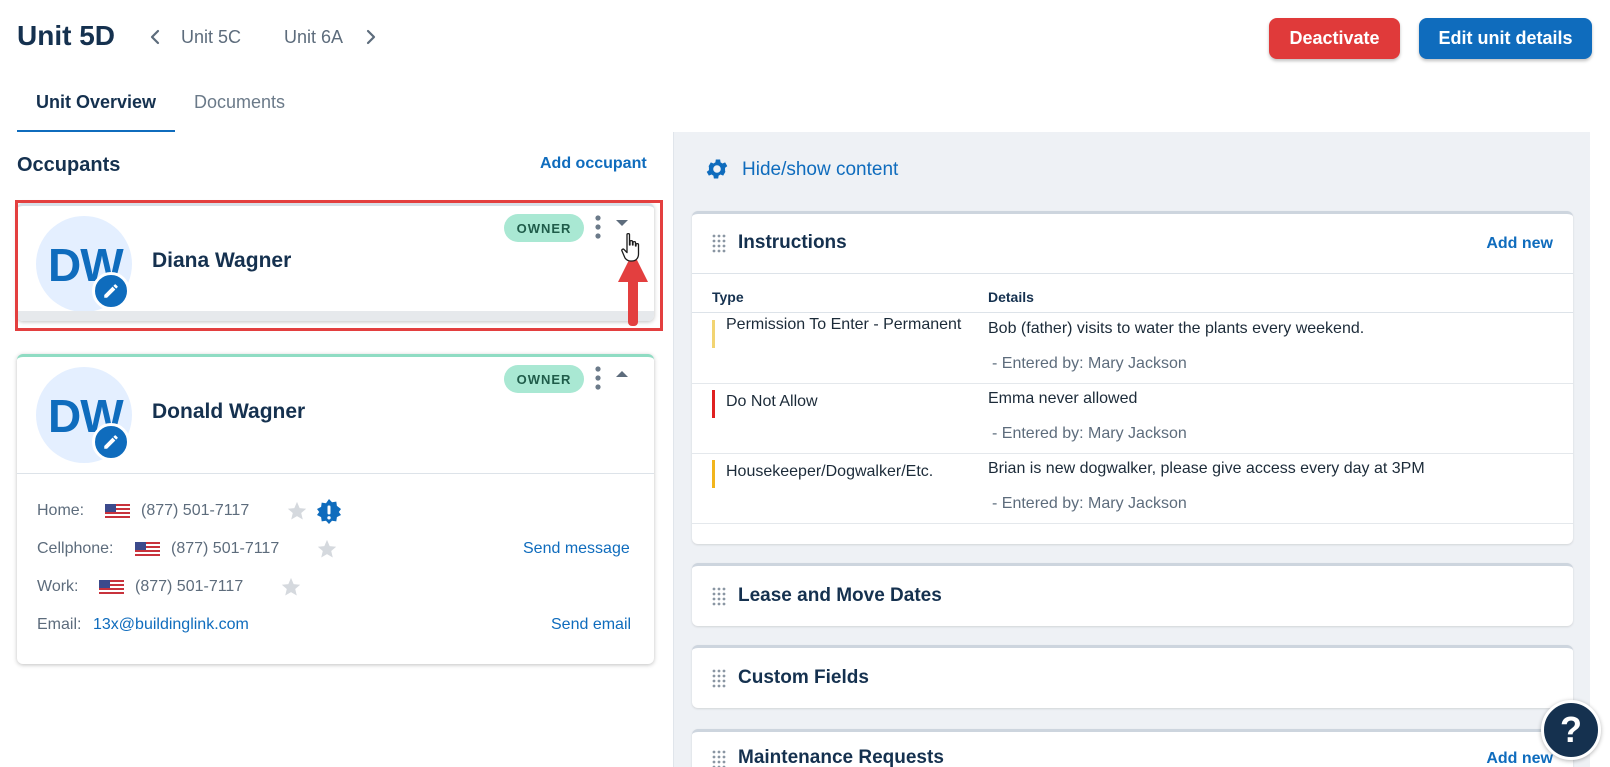 The width and height of the screenshot is (1610, 767). What do you see at coordinates (728, 297) in the screenshot?
I see `column-header-type: Type` at bounding box center [728, 297].